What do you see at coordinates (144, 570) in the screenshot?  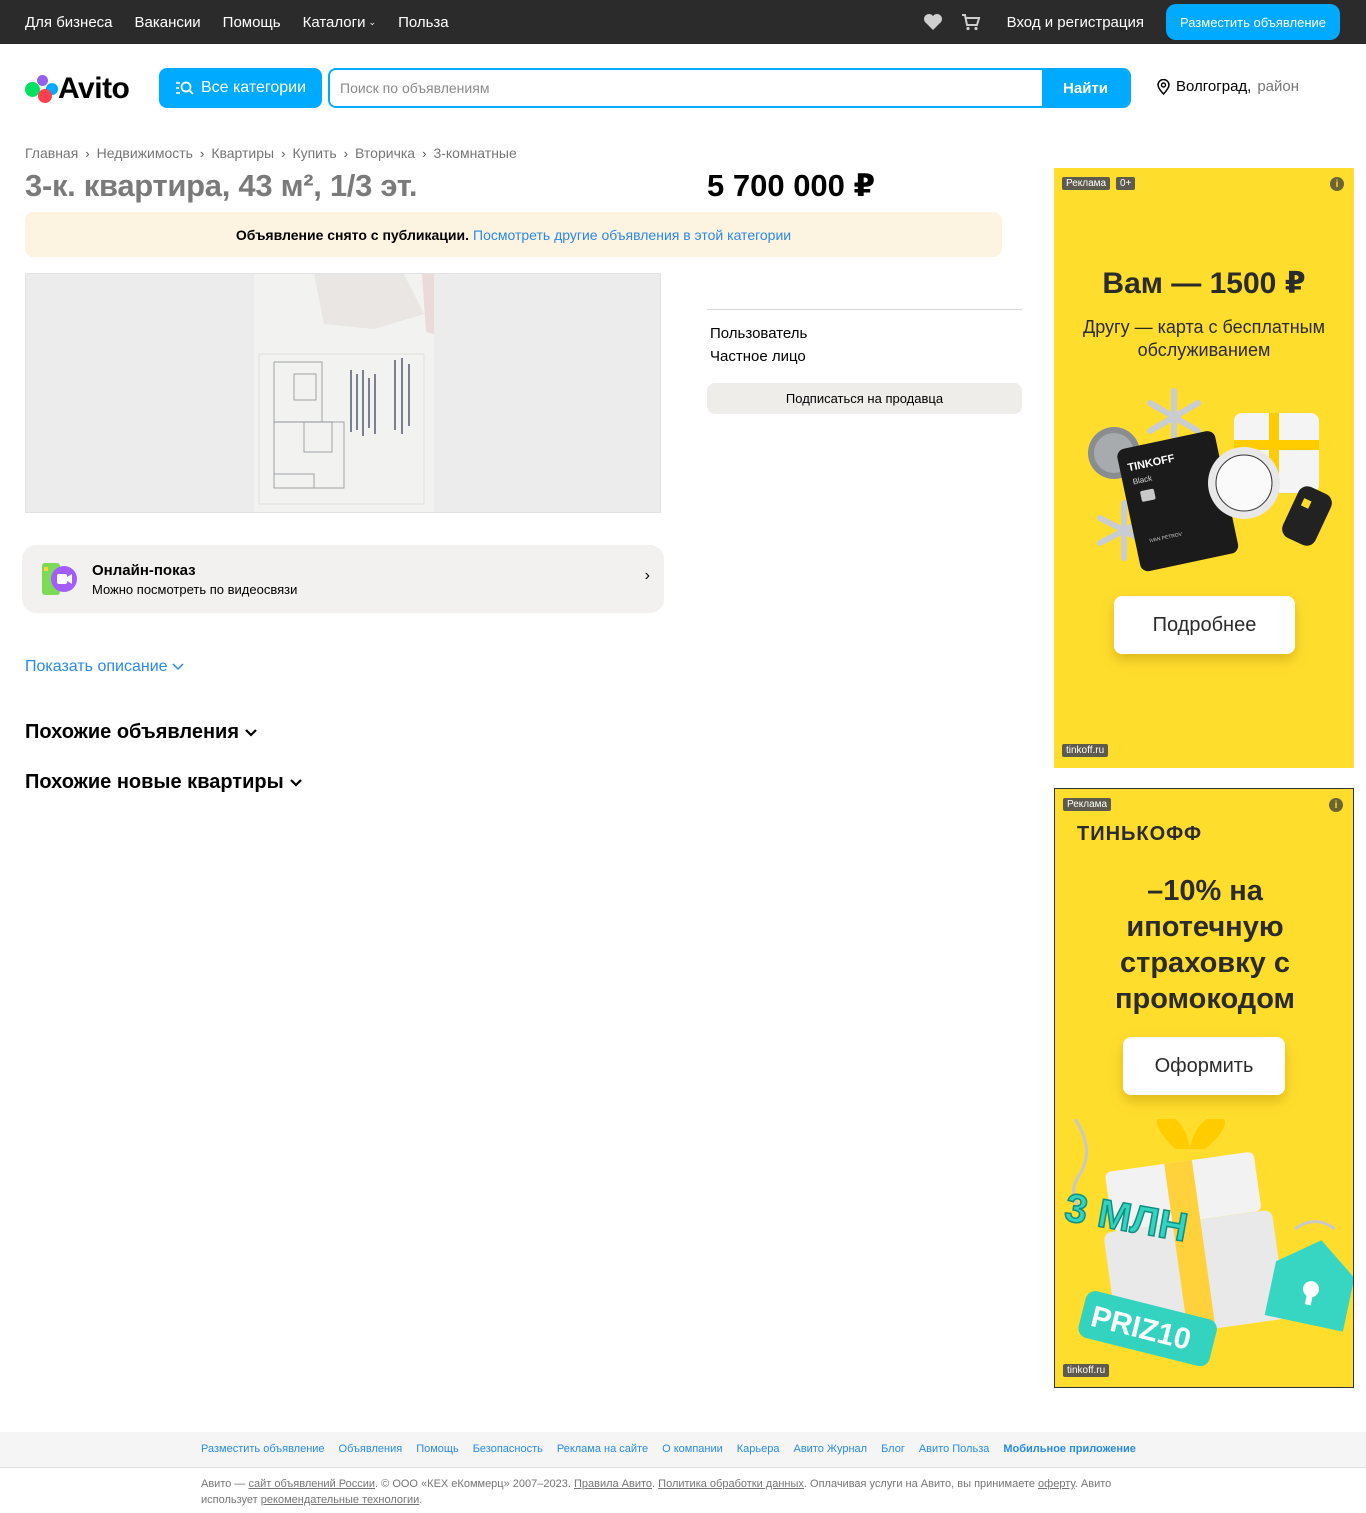 I see `online-show-title: Онлайн-показ` at bounding box center [144, 570].